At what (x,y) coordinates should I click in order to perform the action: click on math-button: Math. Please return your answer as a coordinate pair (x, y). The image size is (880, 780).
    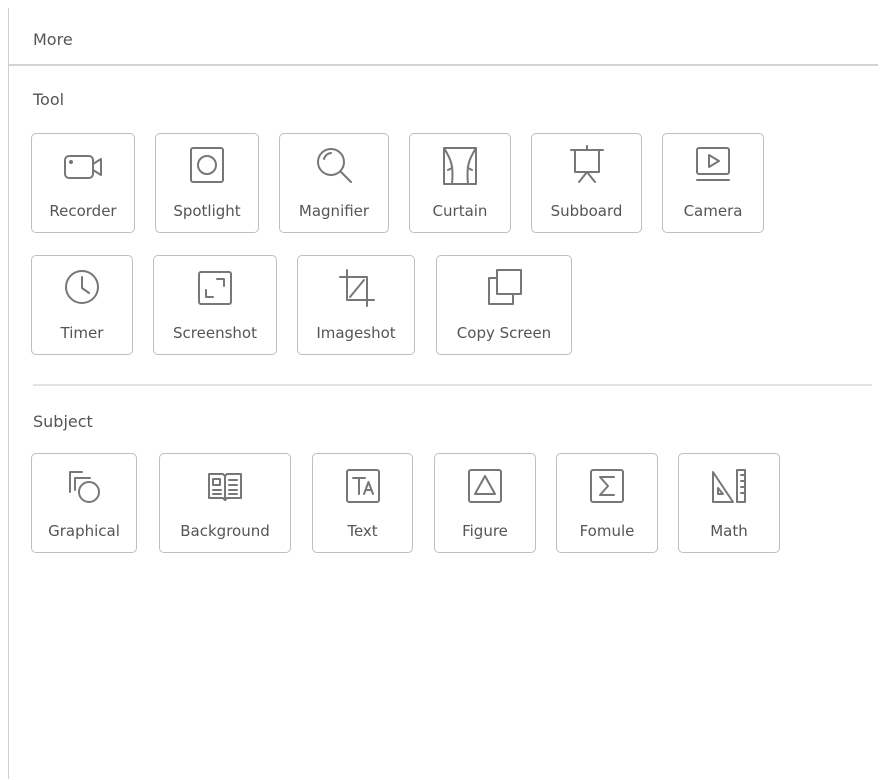
    Looking at the image, I should click on (729, 503).